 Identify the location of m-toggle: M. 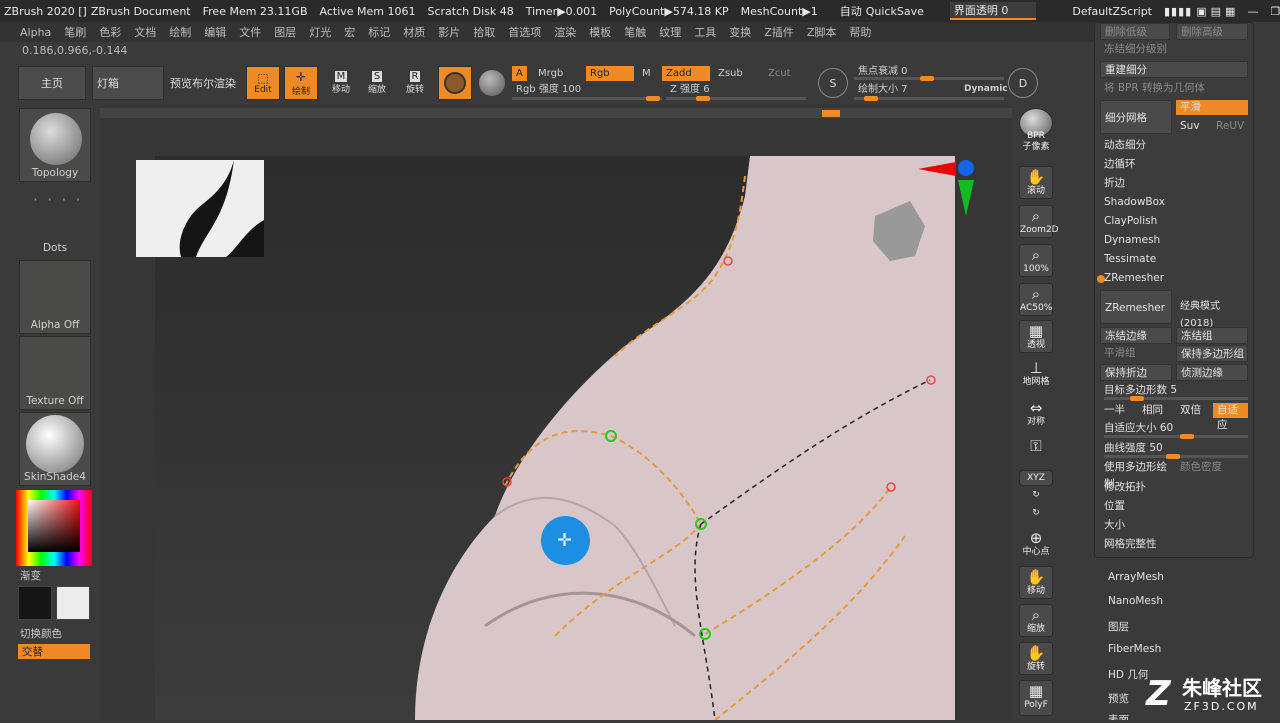
(646, 73).